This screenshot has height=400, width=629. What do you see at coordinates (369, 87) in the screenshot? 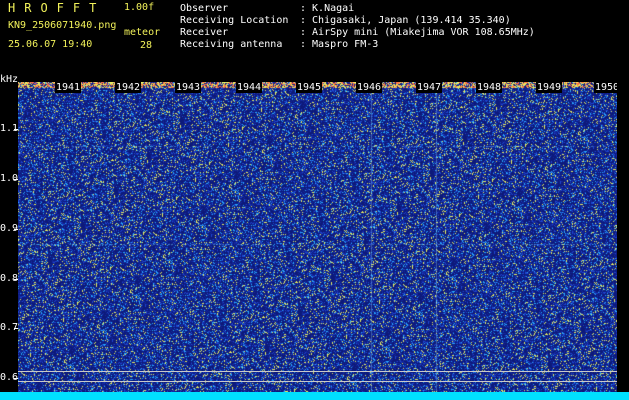
I see `time-tick-label: 1946` at bounding box center [369, 87].